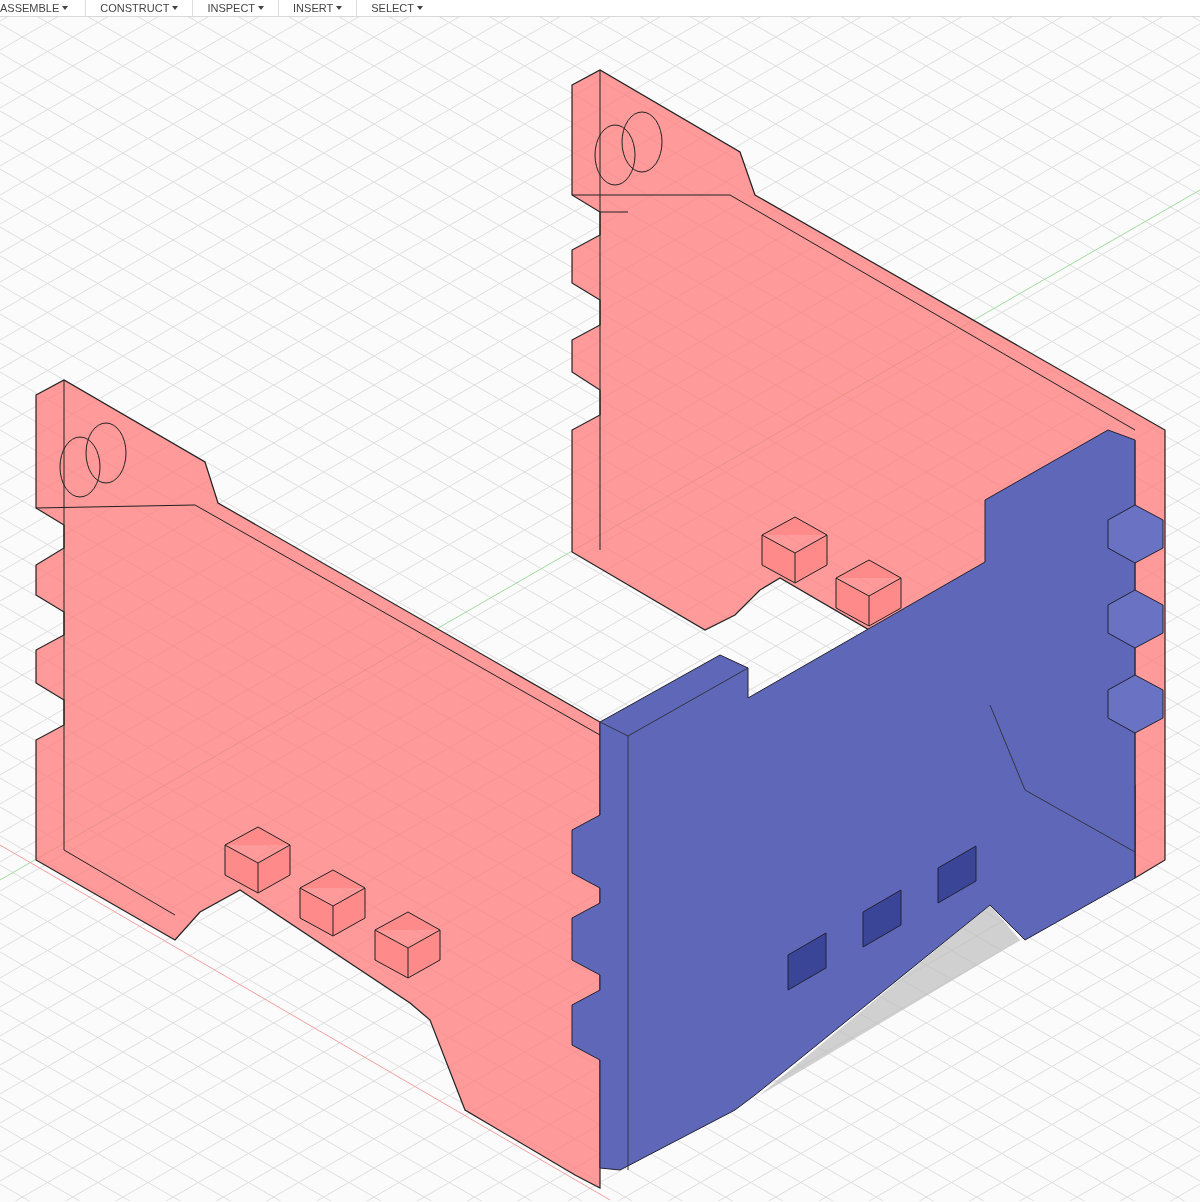 The image size is (1200, 1202). Describe the element at coordinates (317, 8) in the screenshot. I see `menu-button: INSERT` at that location.